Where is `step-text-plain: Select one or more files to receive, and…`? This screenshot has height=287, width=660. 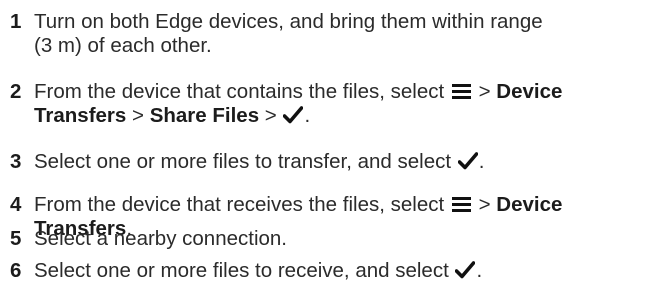 step-text-plain: Select one or more files to receive, and… is located at coordinates (241, 270).